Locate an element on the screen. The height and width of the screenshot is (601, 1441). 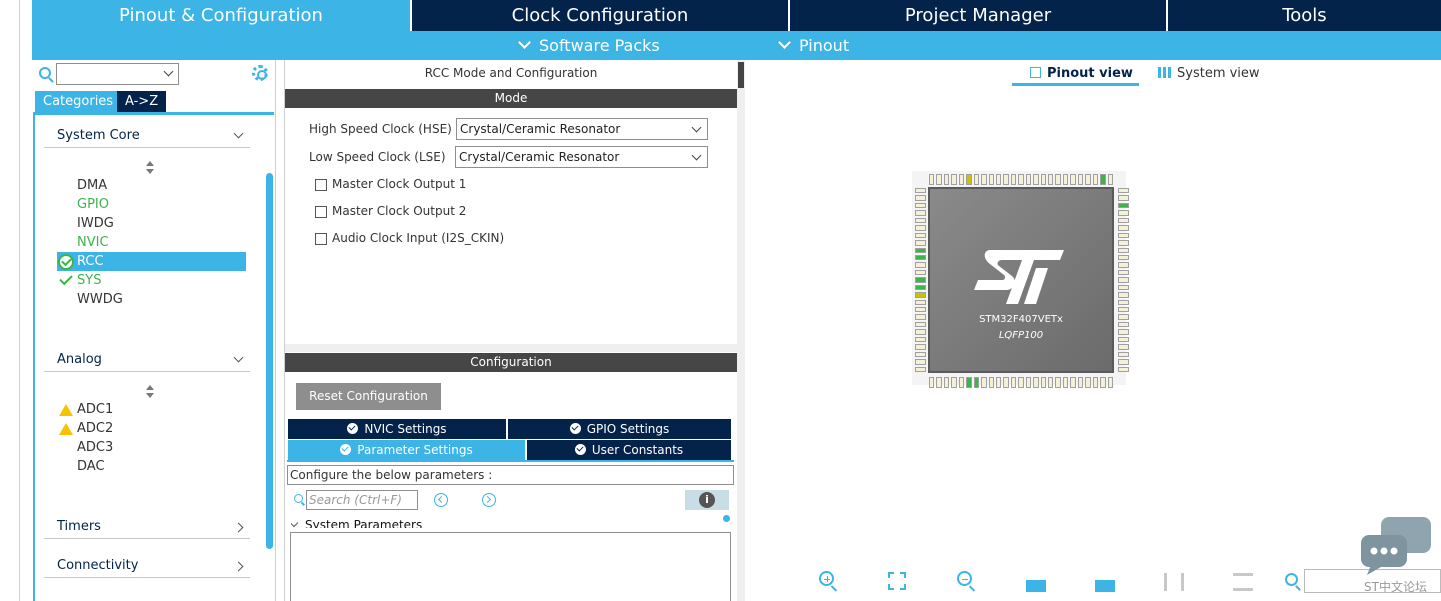
list-item-rcc: RCC is located at coordinates (151, 261).